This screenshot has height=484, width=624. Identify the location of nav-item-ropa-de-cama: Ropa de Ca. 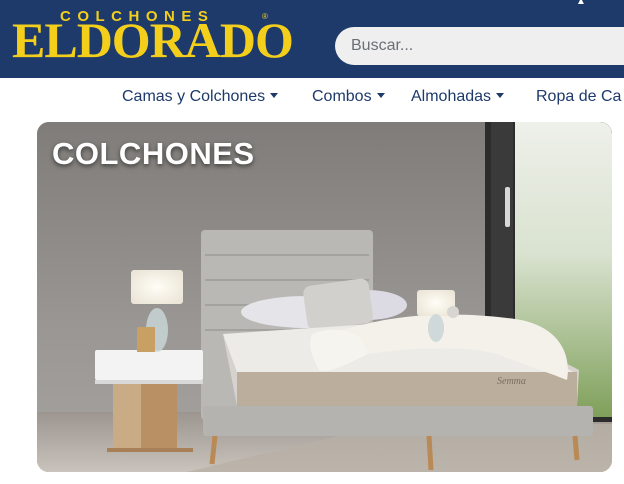
(578, 99).